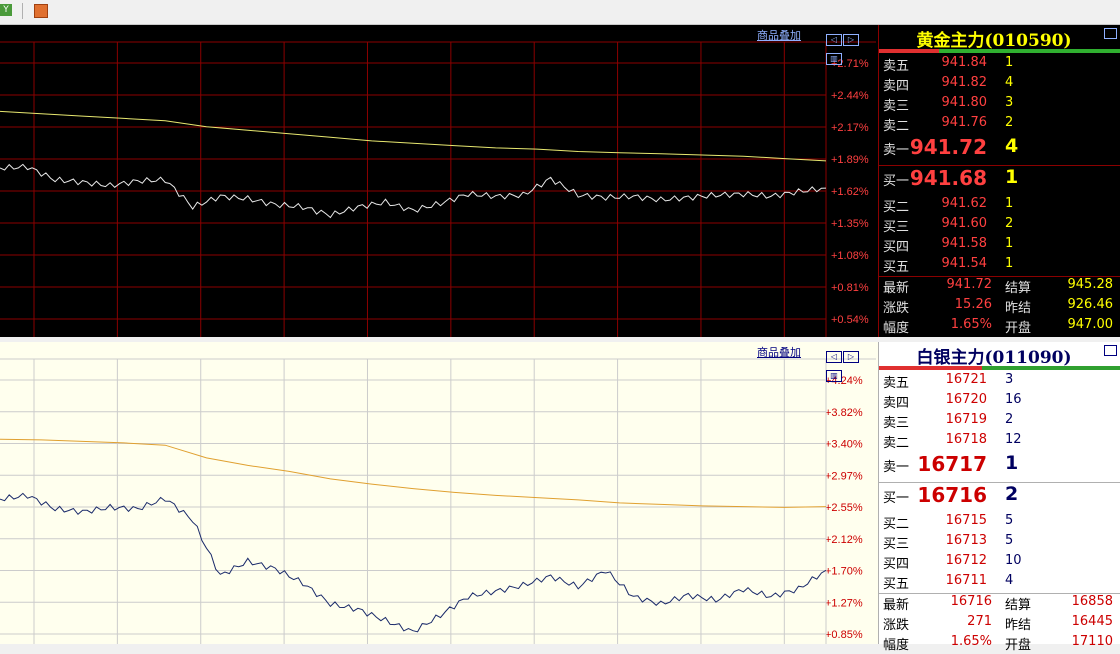  I want to click on y-tick-label: +2.55%, so click(844, 508).